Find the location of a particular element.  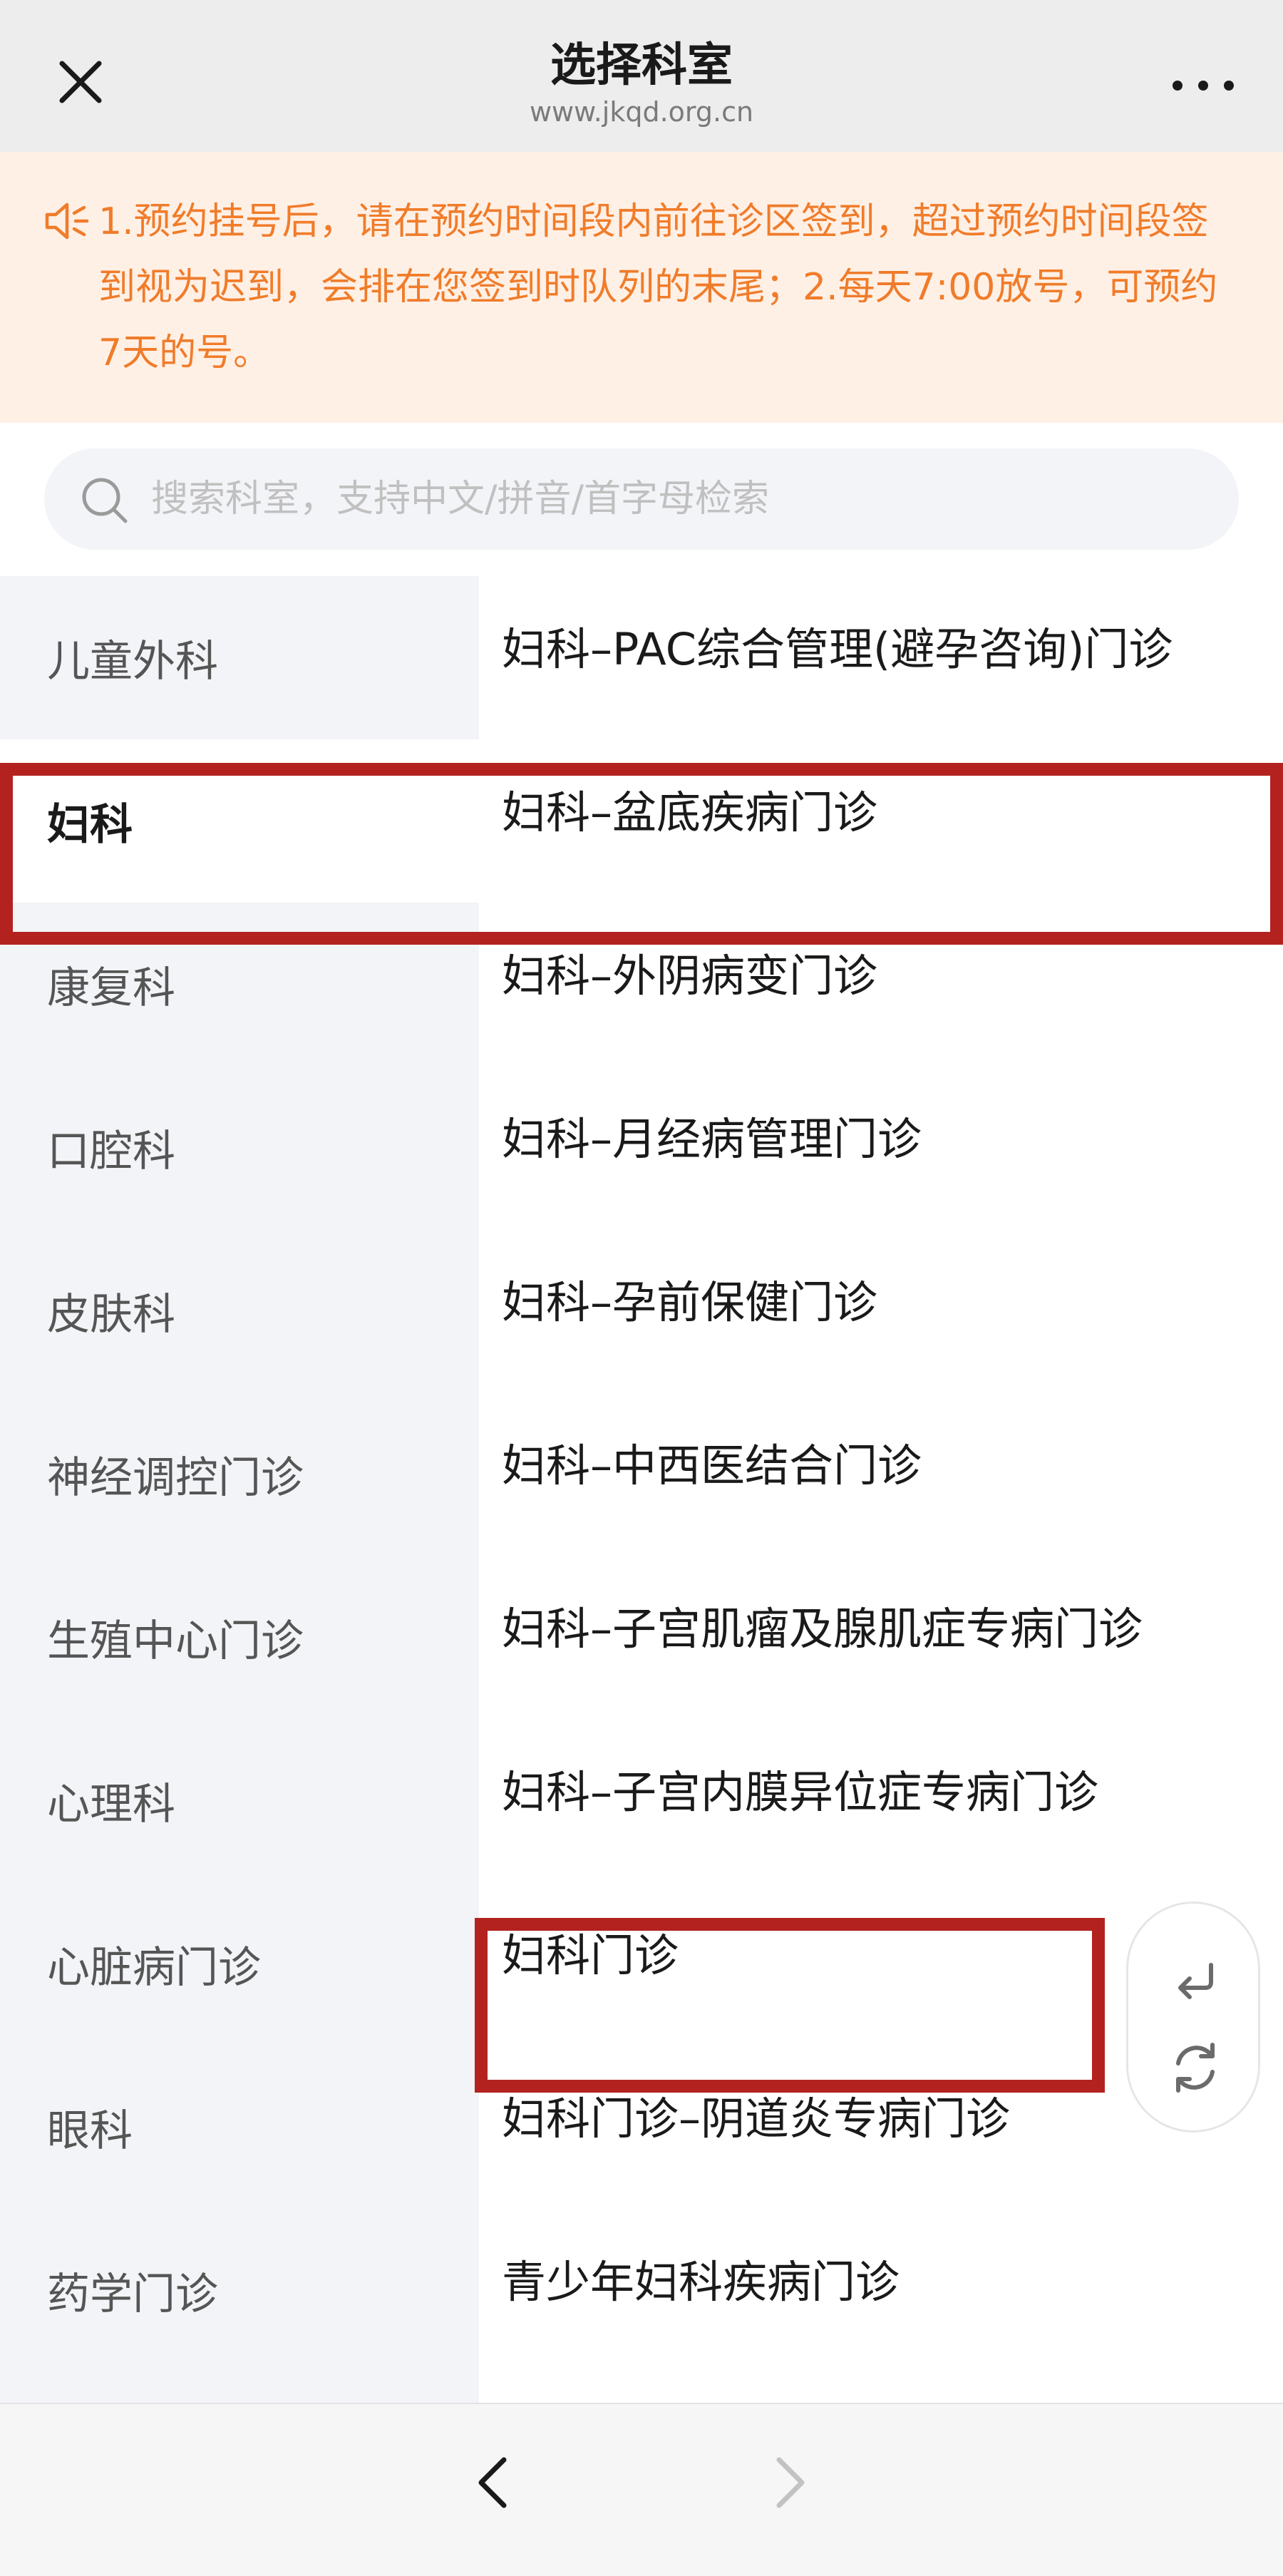

sidebar-item-reproductive-center: 生殖中心门诊 is located at coordinates (239, 1637).